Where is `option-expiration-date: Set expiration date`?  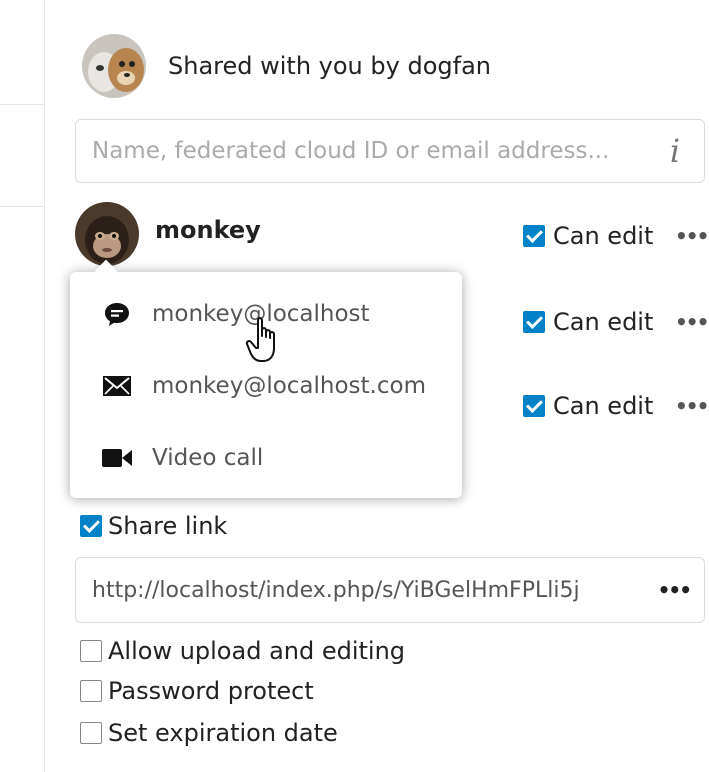 option-expiration-date: Set expiration date is located at coordinates (209, 733).